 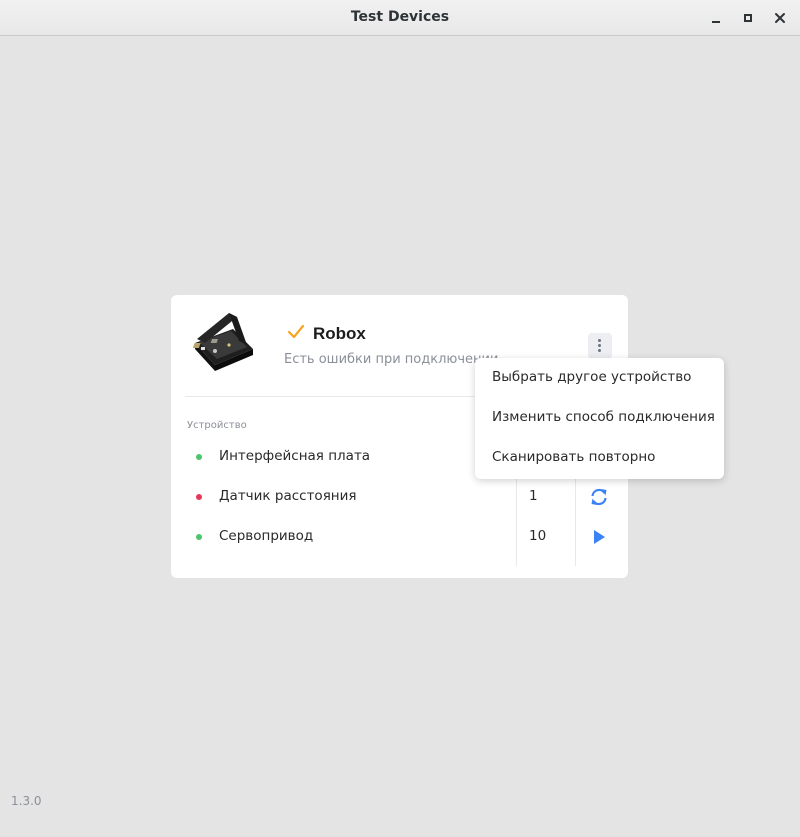 What do you see at coordinates (266, 536) in the screenshot?
I see `component-name: Сервопривод` at bounding box center [266, 536].